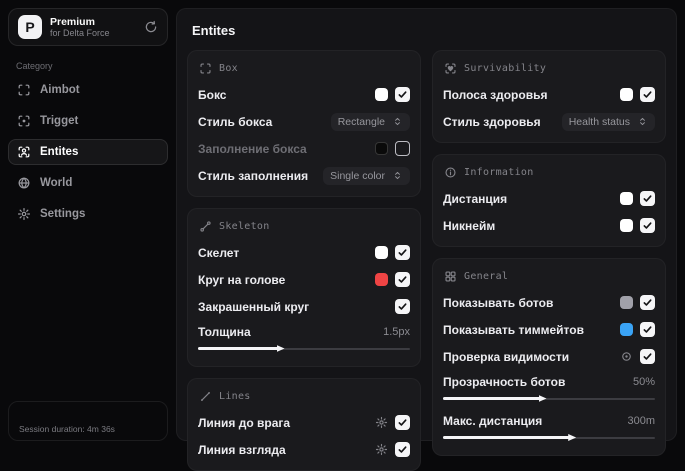 Image resolution: width=685 pixels, height=471 pixels. What do you see at coordinates (205, 68) in the screenshot?
I see `box-scan-icon` at bounding box center [205, 68].